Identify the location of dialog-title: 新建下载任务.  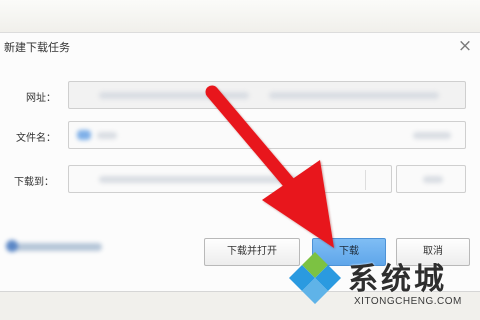
(37, 47).